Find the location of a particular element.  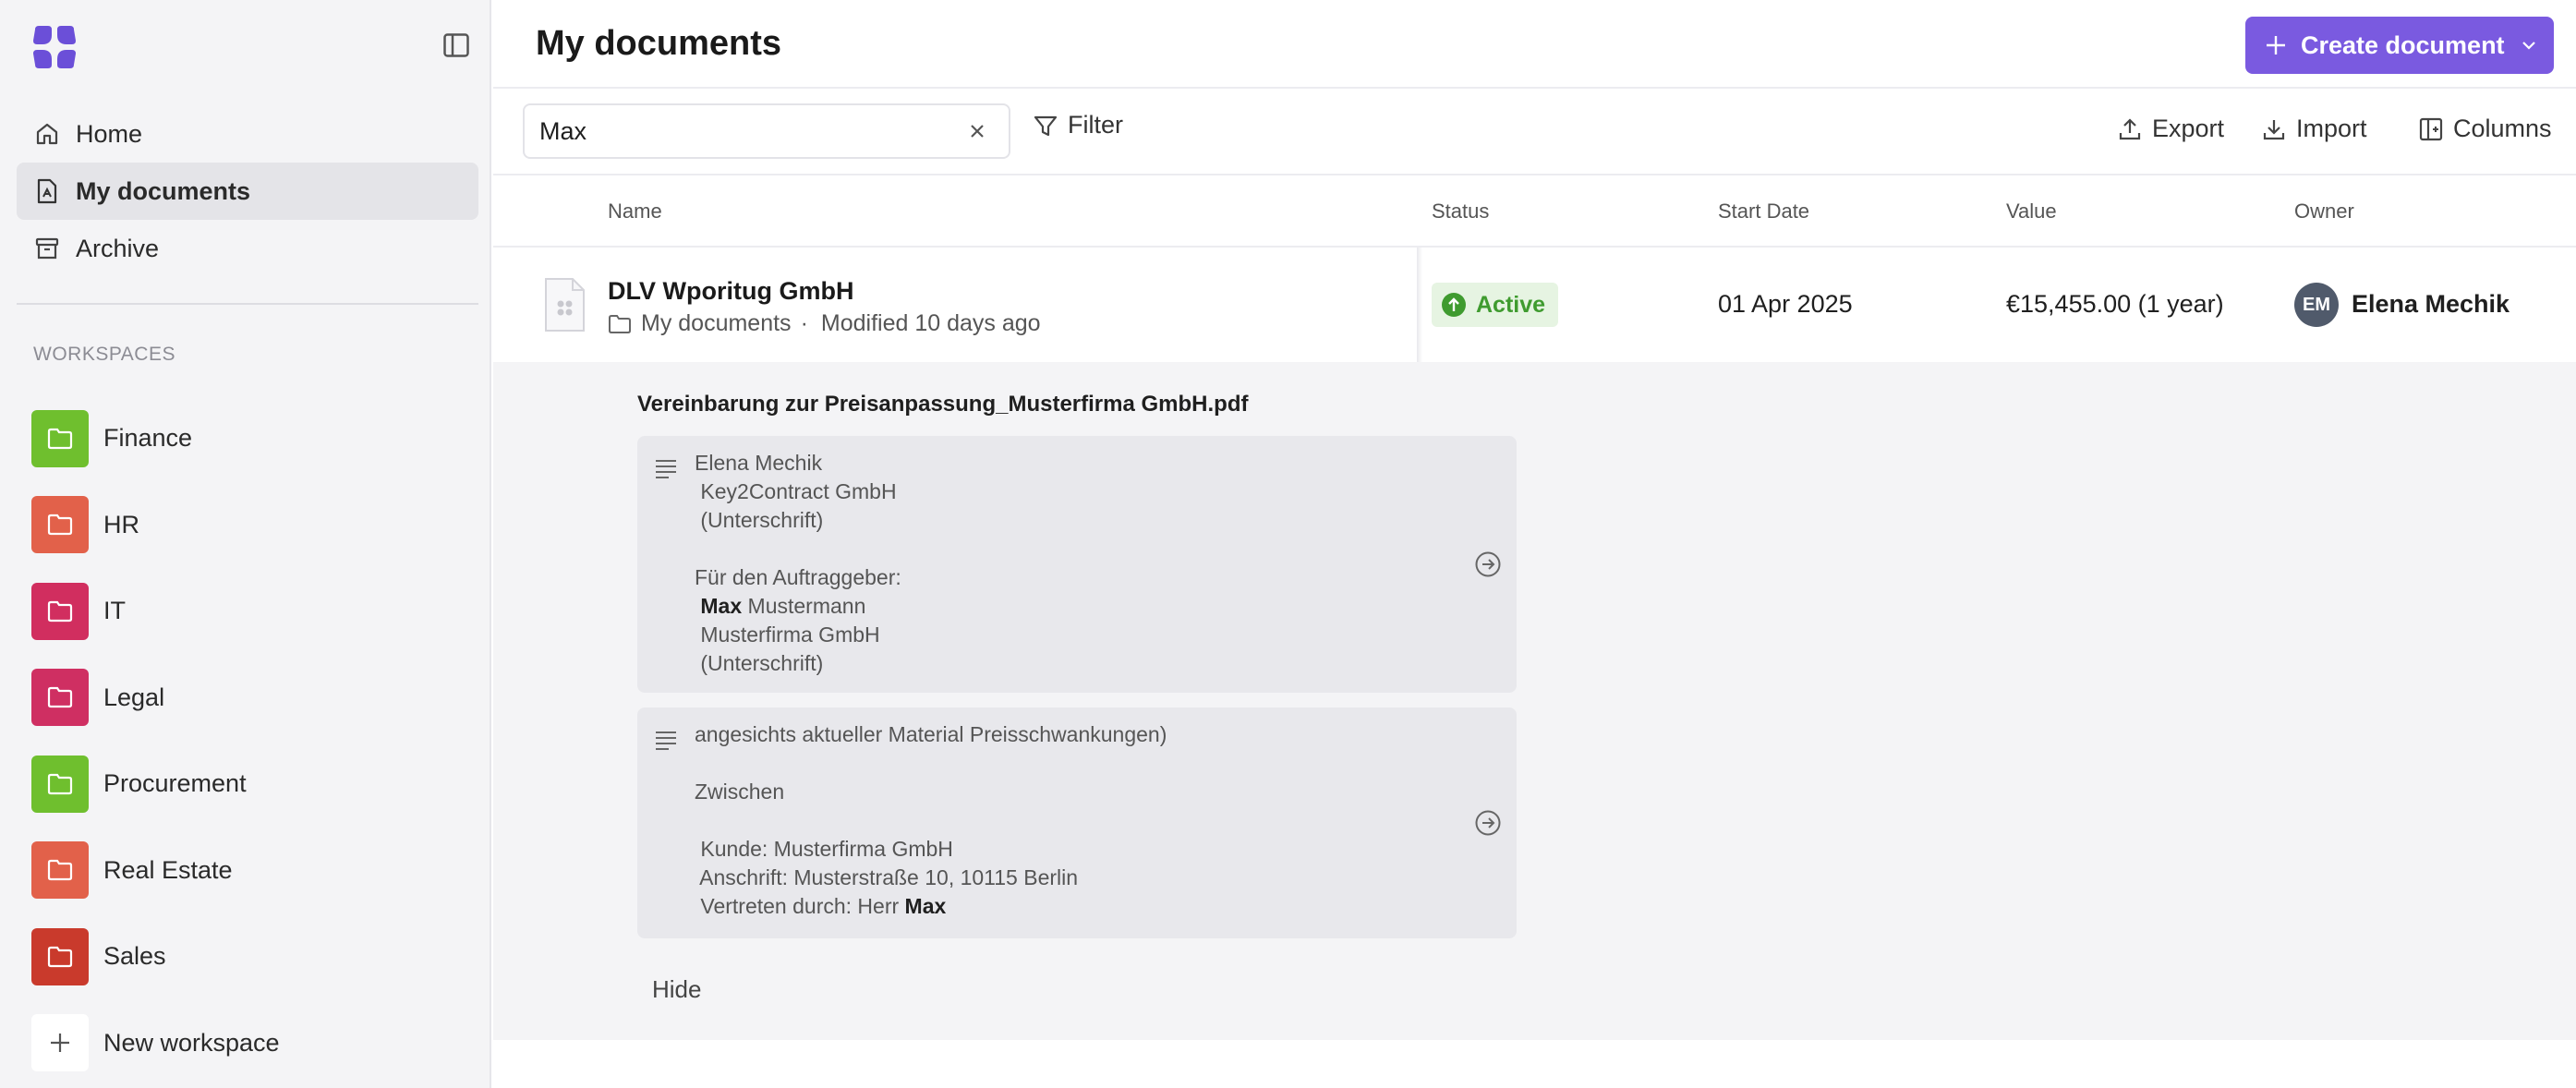

file-icon is located at coordinates (565, 305).